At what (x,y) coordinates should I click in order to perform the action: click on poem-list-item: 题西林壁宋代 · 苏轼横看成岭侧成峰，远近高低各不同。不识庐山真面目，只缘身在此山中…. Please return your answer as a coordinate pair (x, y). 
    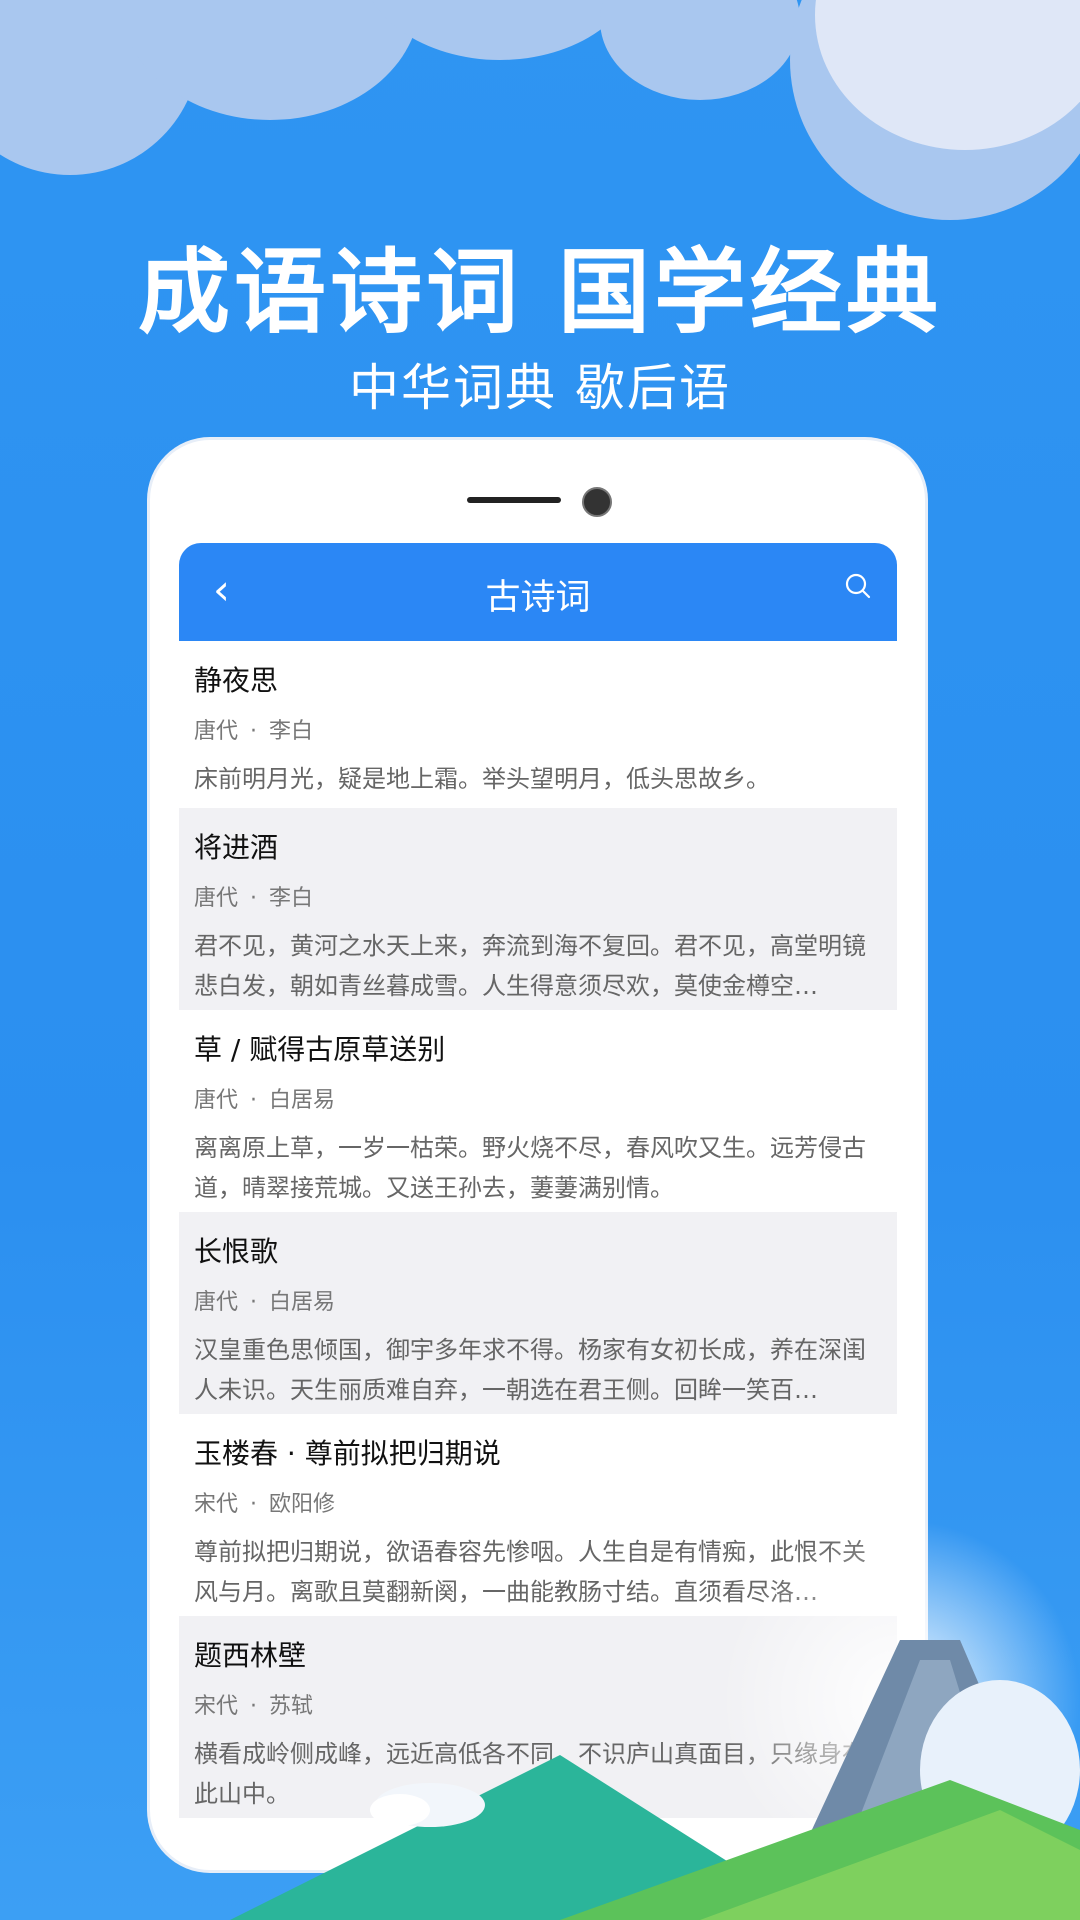
    Looking at the image, I should click on (538, 1717).